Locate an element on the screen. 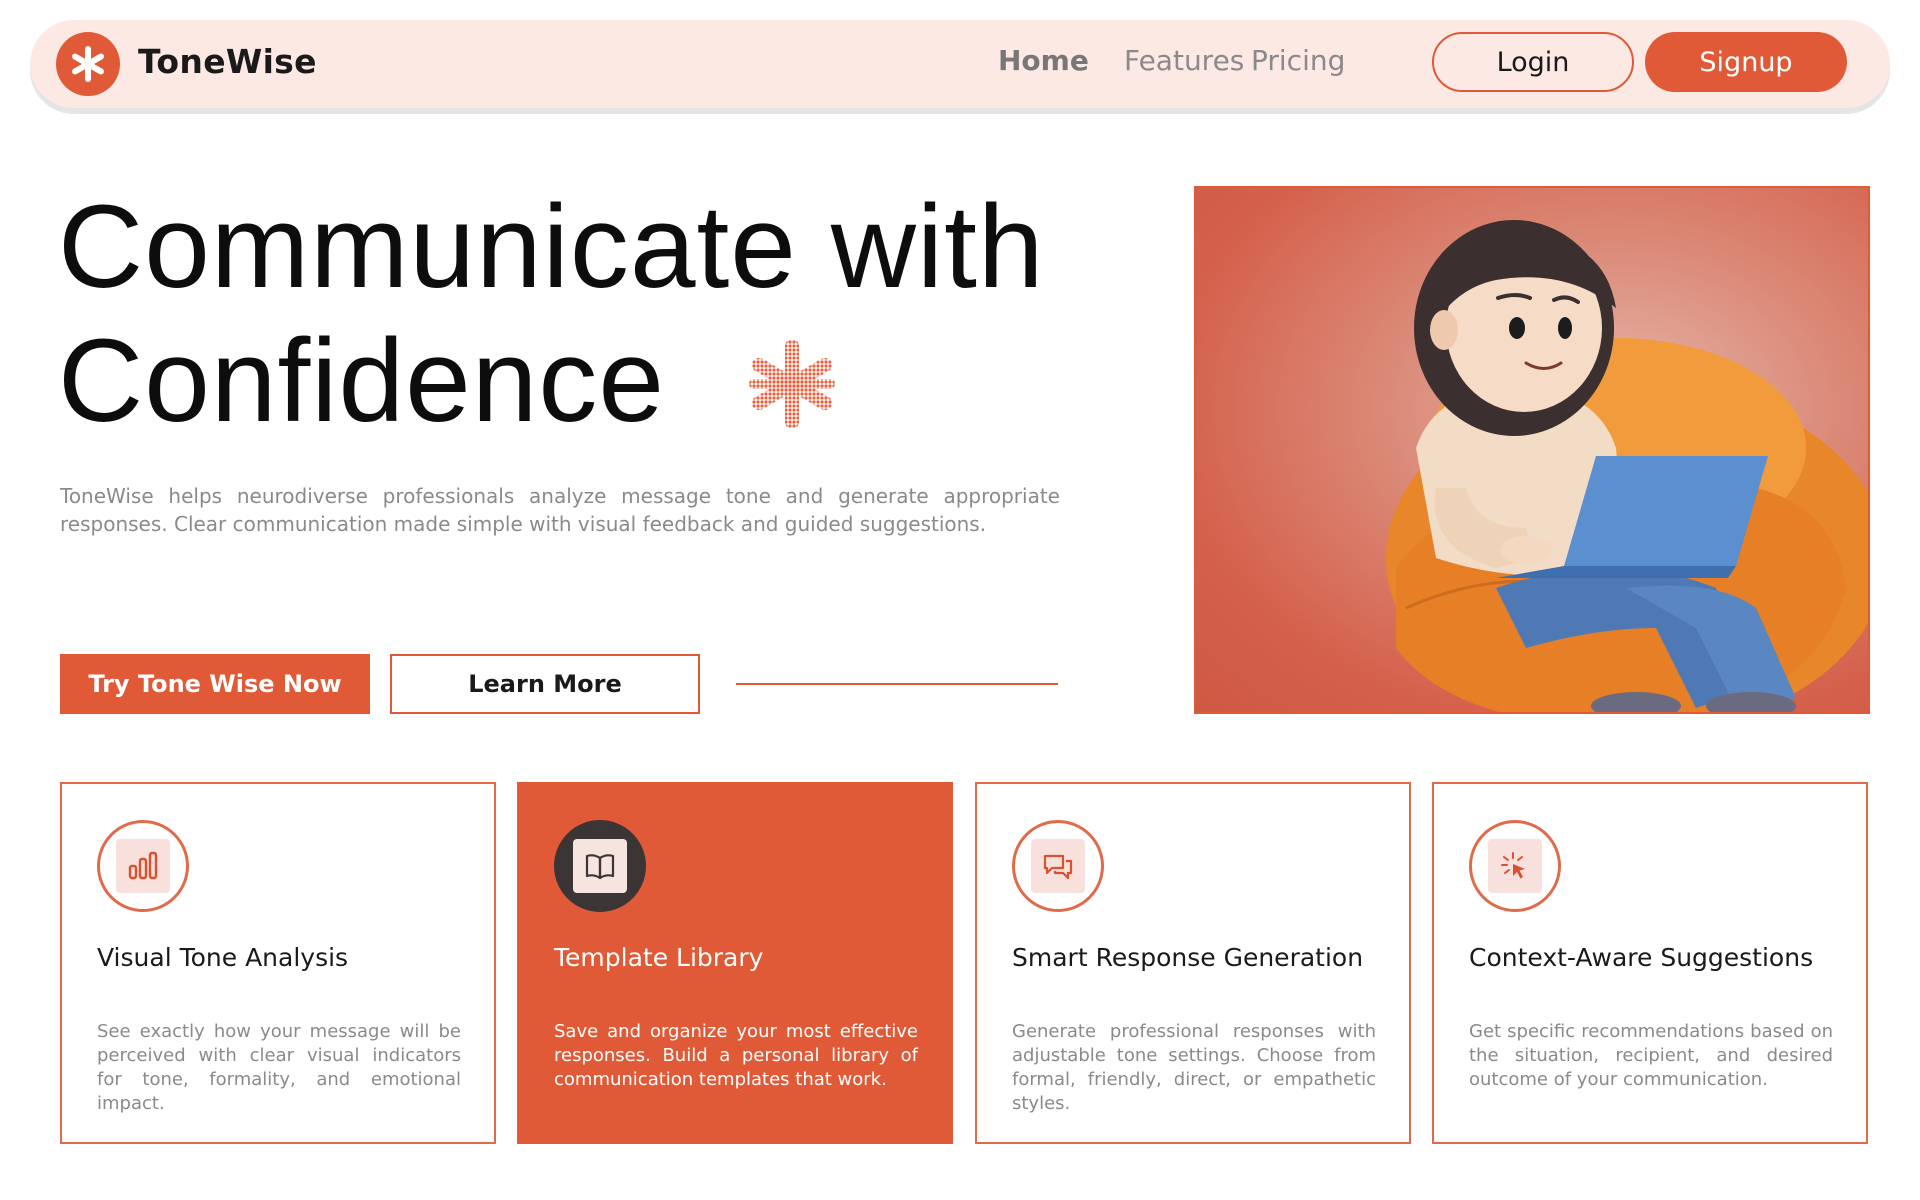 The height and width of the screenshot is (1200, 1920). login-button: Login is located at coordinates (1533, 62).